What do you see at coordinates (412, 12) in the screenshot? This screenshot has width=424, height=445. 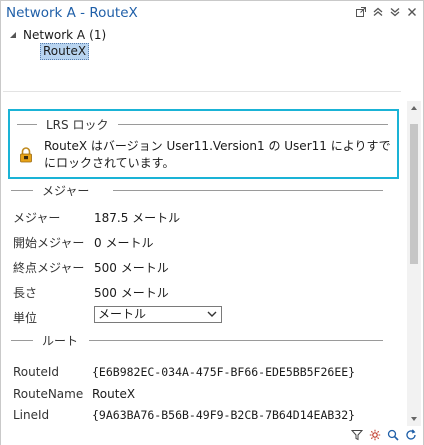 I see `close-icon` at bounding box center [412, 12].